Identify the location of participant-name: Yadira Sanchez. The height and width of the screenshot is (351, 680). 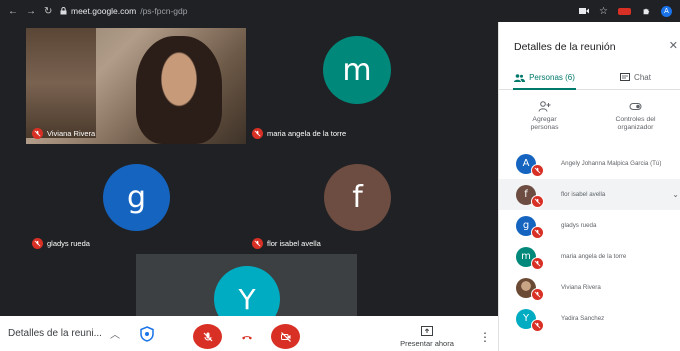
(583, 318).